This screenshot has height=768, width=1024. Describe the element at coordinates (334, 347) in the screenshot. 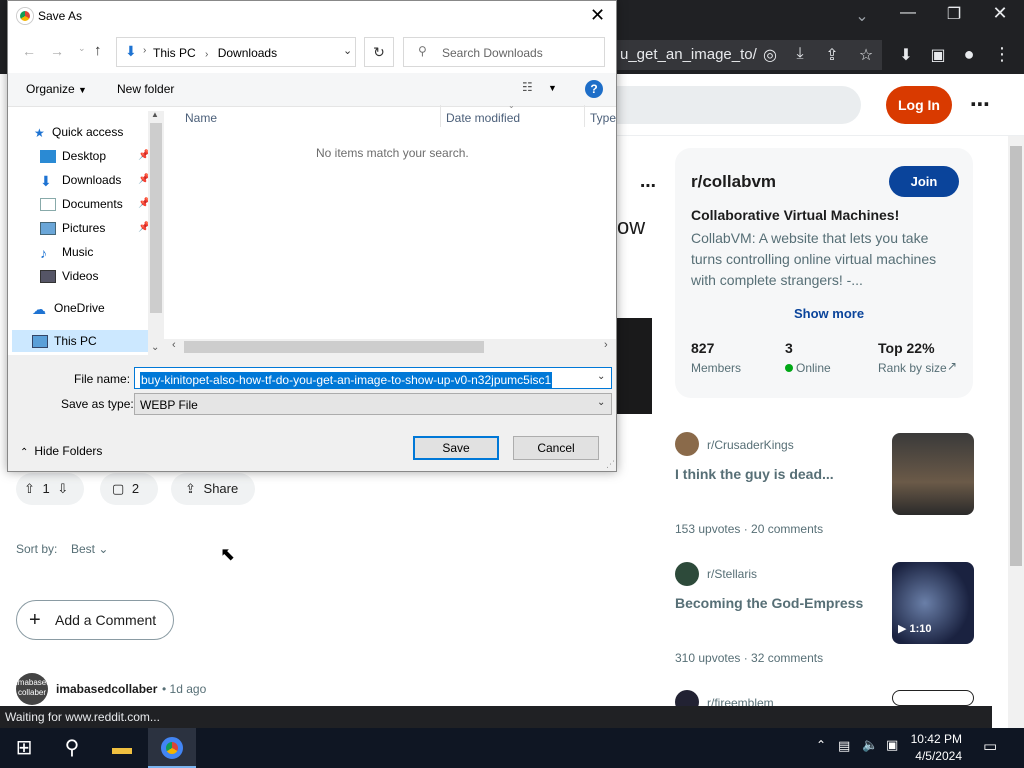

I see `file-list-scrollbar-thumb` at that location.